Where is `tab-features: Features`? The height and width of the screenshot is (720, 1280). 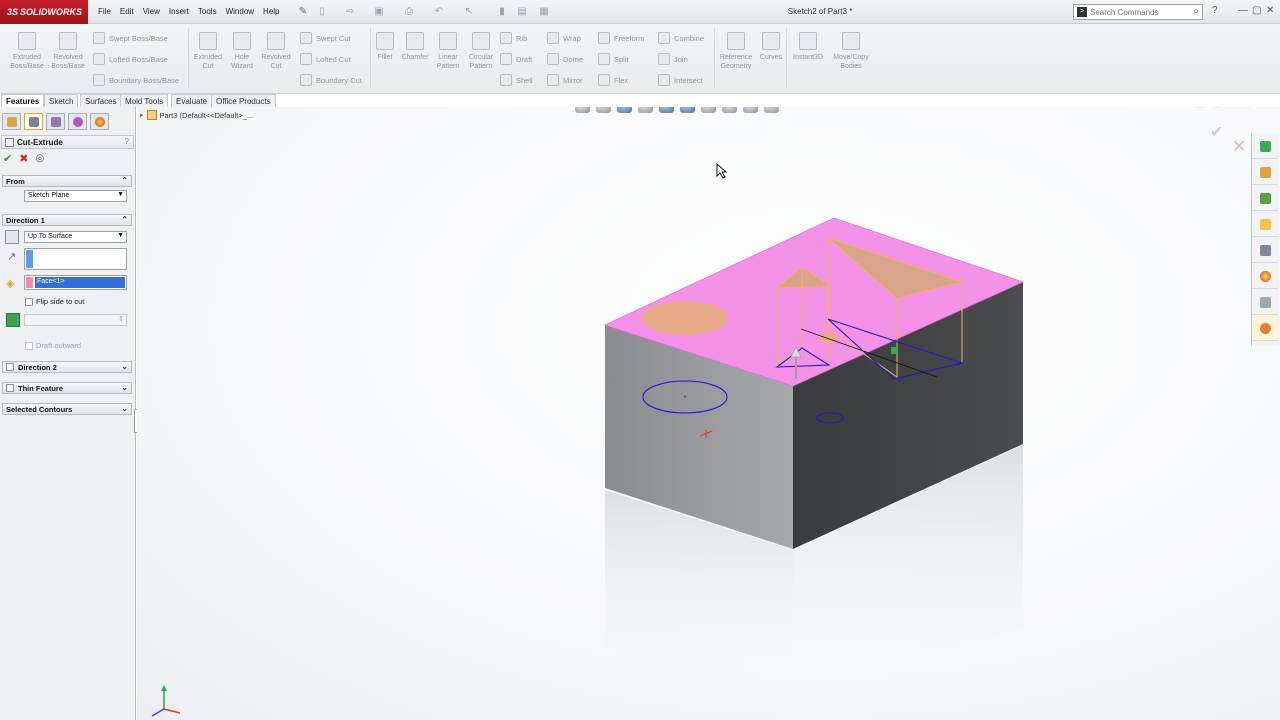
tab-features: Features is located at coordinates (23, 100).